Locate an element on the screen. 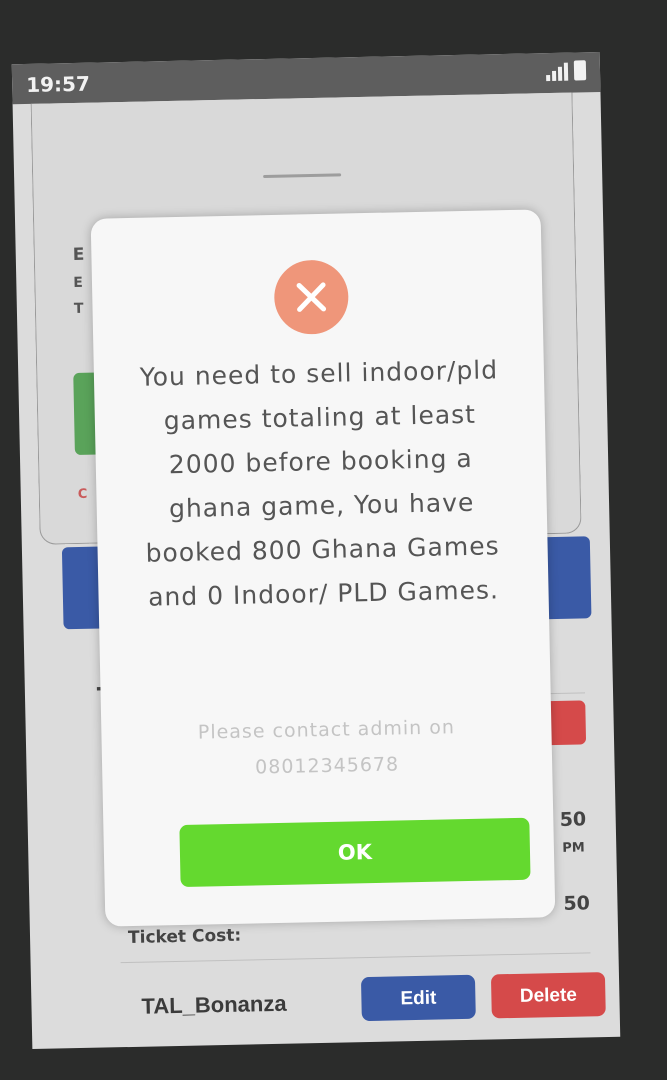 The image size is (667, 1080). ok-button: OK is located at coordinates (355, 852).